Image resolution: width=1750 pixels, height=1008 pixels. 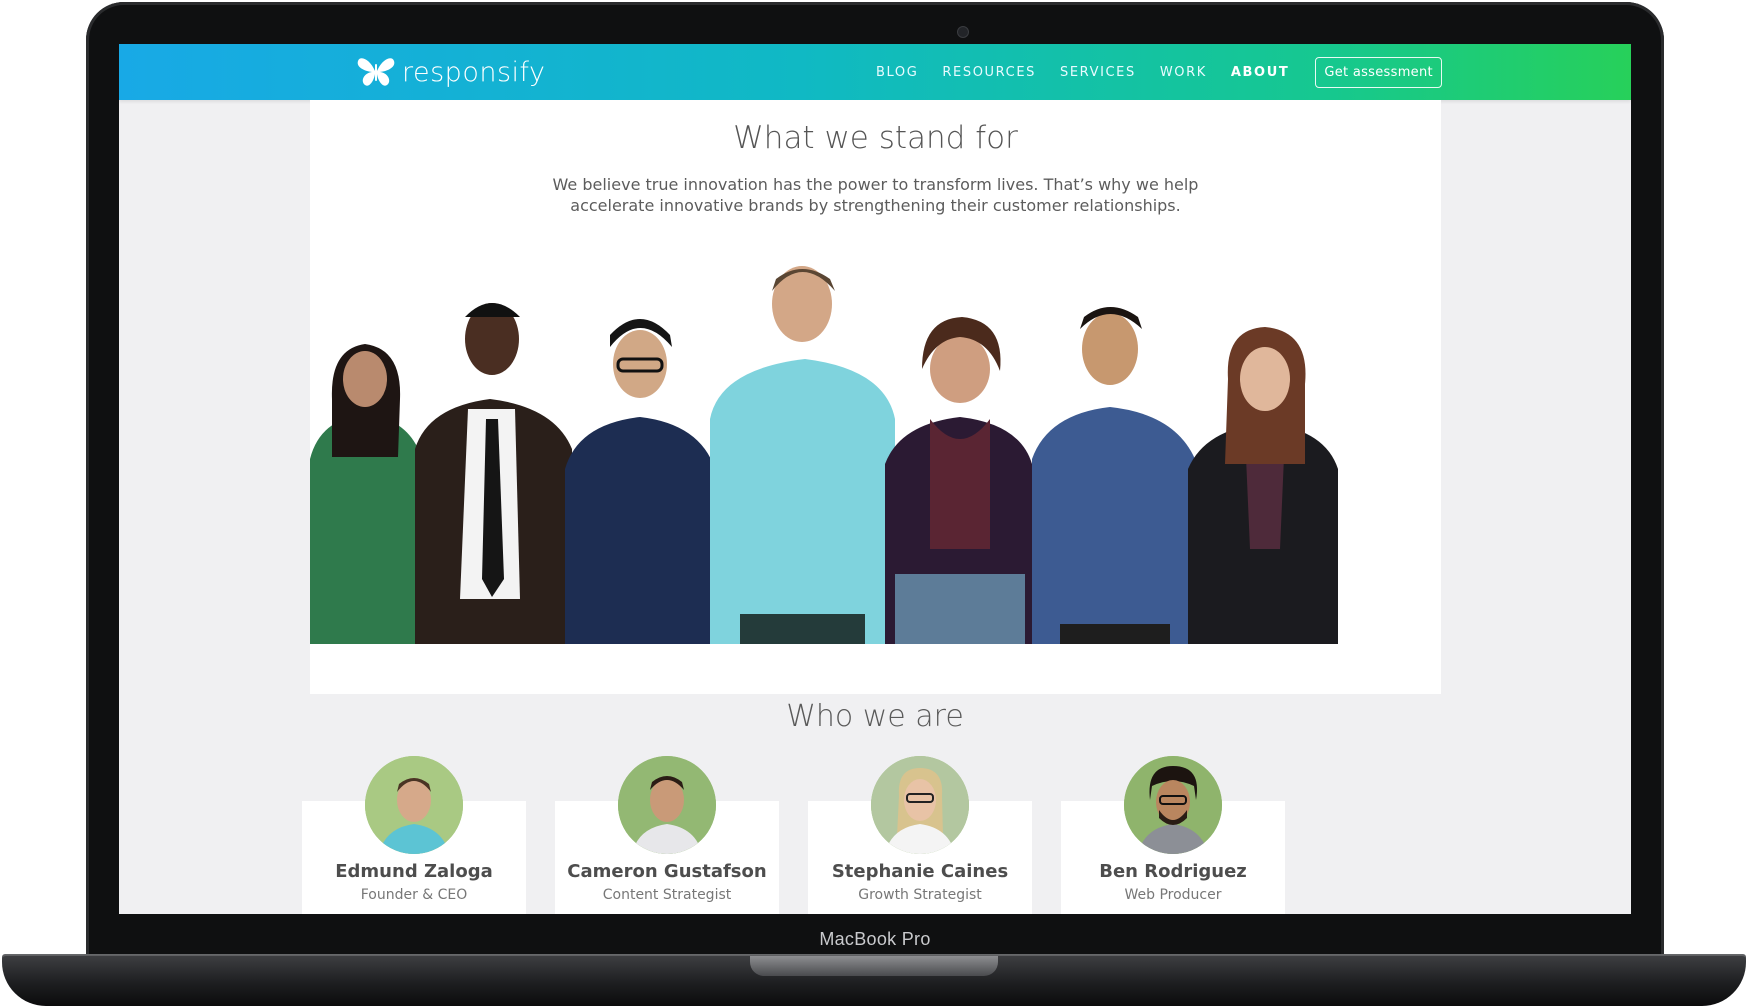 What do you see at coordinates (1098, 72) in the screenshot?
I see `nav-item-services: SERVICES` at bounding box center [1098, 72].